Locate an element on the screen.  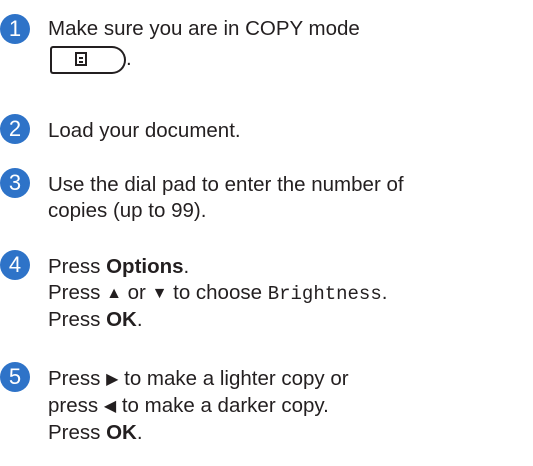
text: press is located at coordinates (76, 405).